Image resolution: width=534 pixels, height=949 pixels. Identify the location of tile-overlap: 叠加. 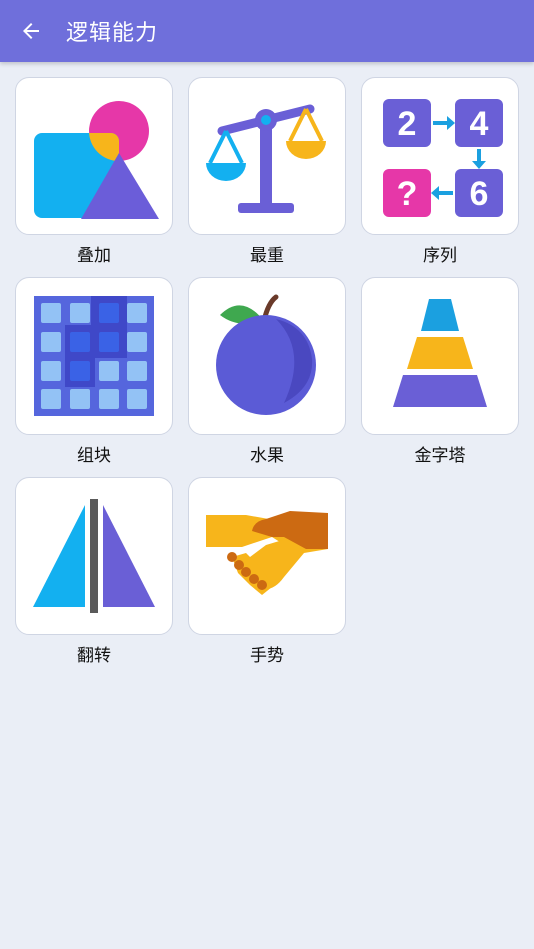
(94, 171).